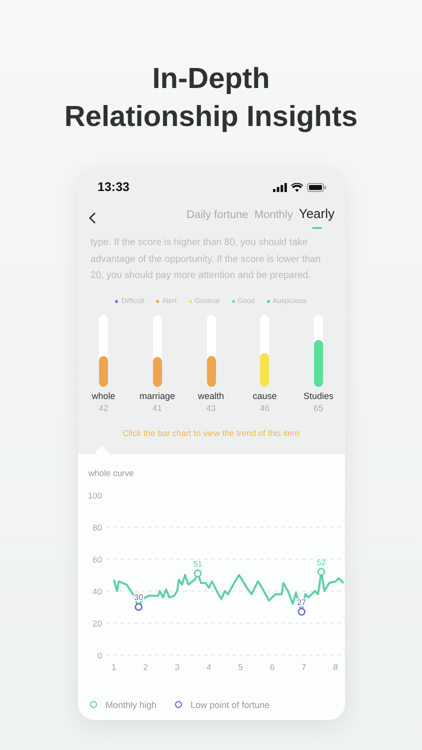 This screenshot has width=422, height=750. Describe the element at coordinates (92, 218) in the screenshot. I see `back-icon` at that location.